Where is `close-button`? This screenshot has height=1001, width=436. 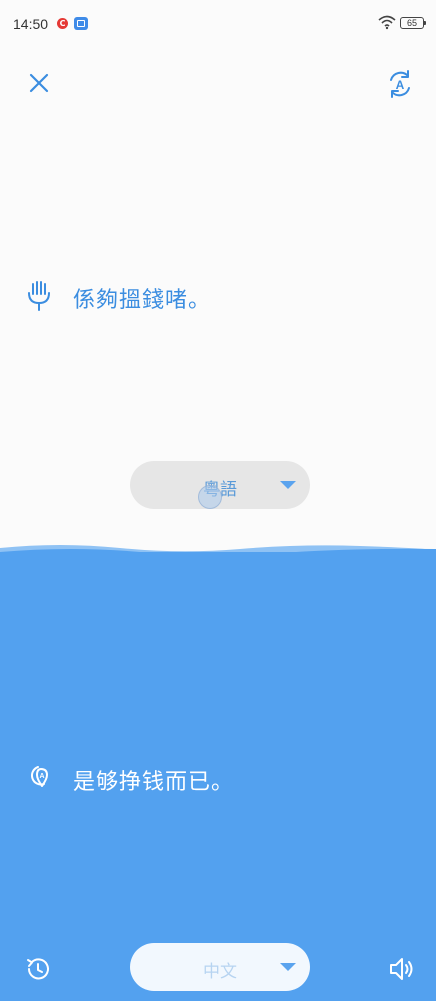
close-button is located at coordinates (39, 83).